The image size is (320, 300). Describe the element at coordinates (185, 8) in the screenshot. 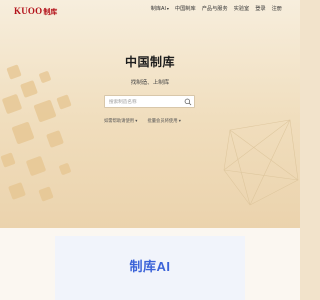

I see `nav-item-china-kuoo: 中国制库` at that location.